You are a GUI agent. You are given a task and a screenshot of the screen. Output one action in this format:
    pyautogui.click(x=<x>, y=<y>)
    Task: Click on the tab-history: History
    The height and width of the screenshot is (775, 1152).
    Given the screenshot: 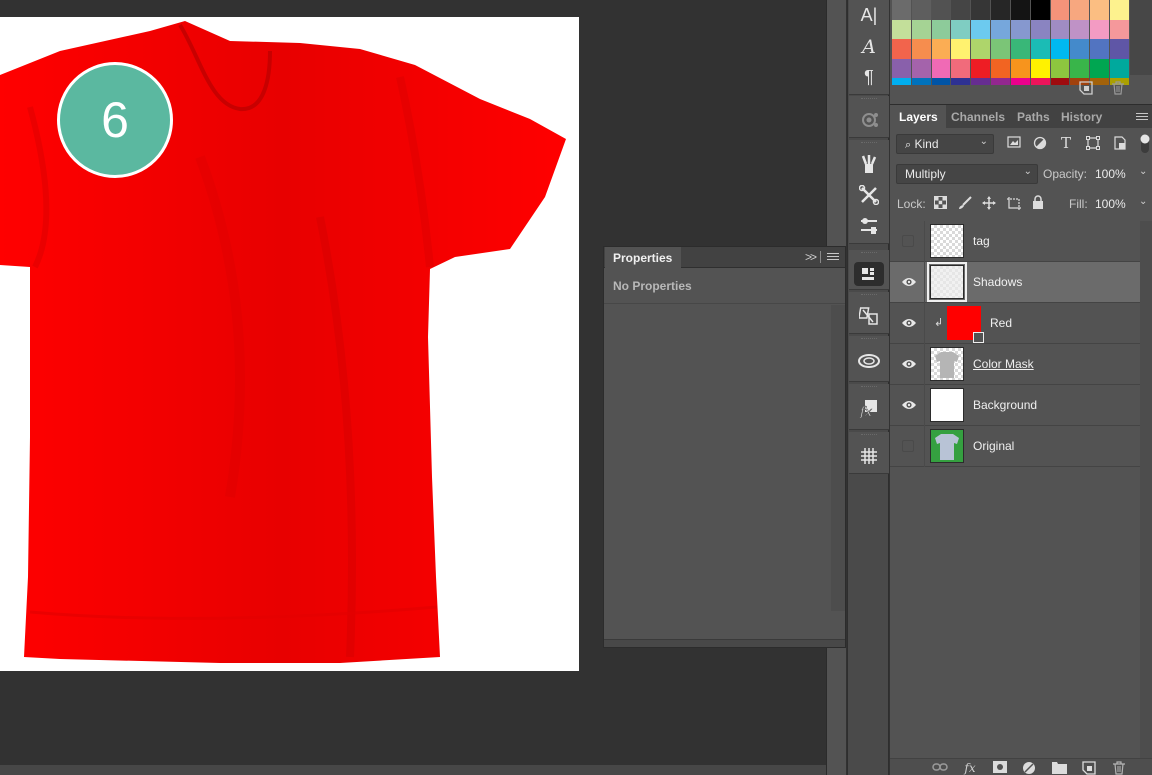 What is the action you would take?
    pyautogui.click(x=1081, y=117)
    